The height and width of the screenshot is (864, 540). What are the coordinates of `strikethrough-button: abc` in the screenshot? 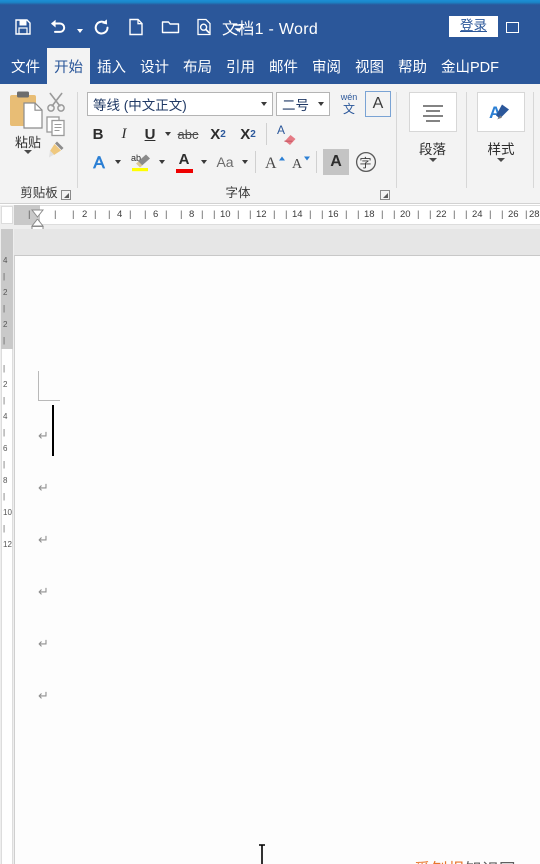 It's located at (188, 134).